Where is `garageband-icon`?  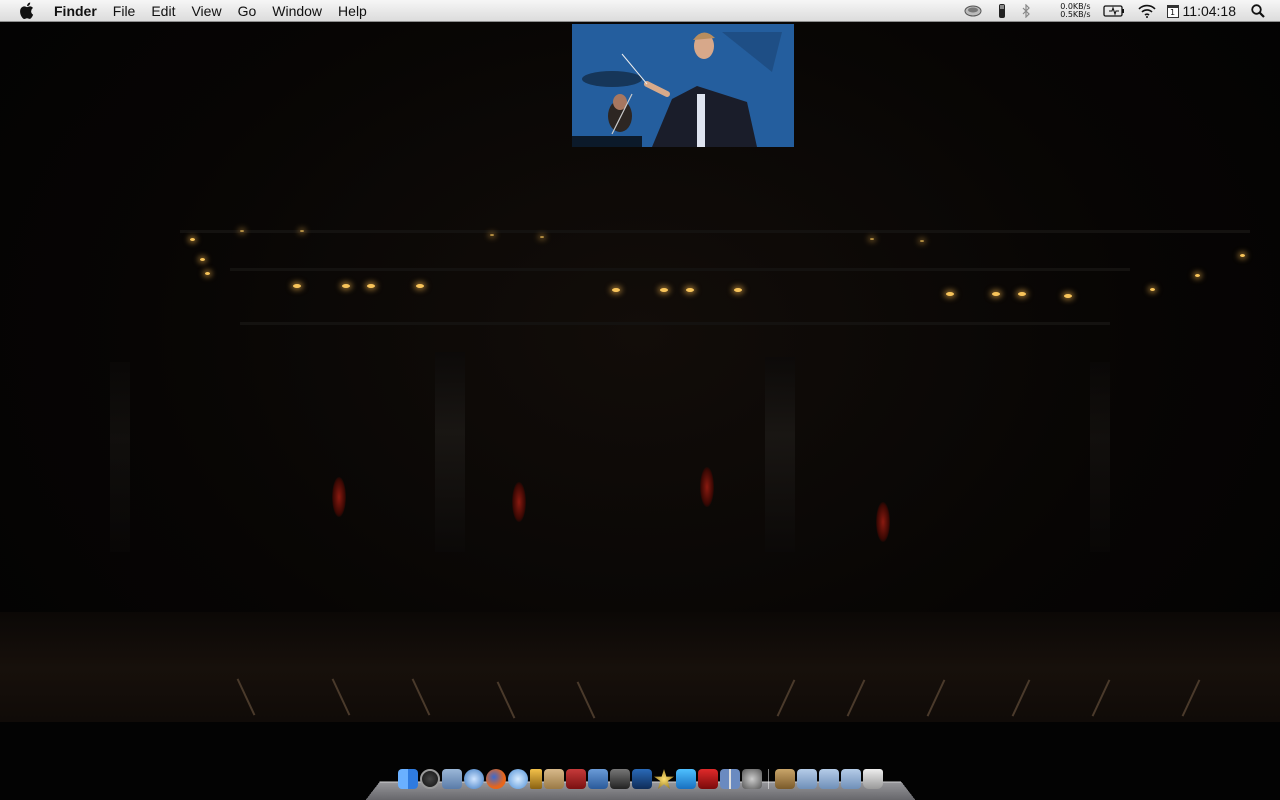
garageband-icon is located at coordinates (642, 779).